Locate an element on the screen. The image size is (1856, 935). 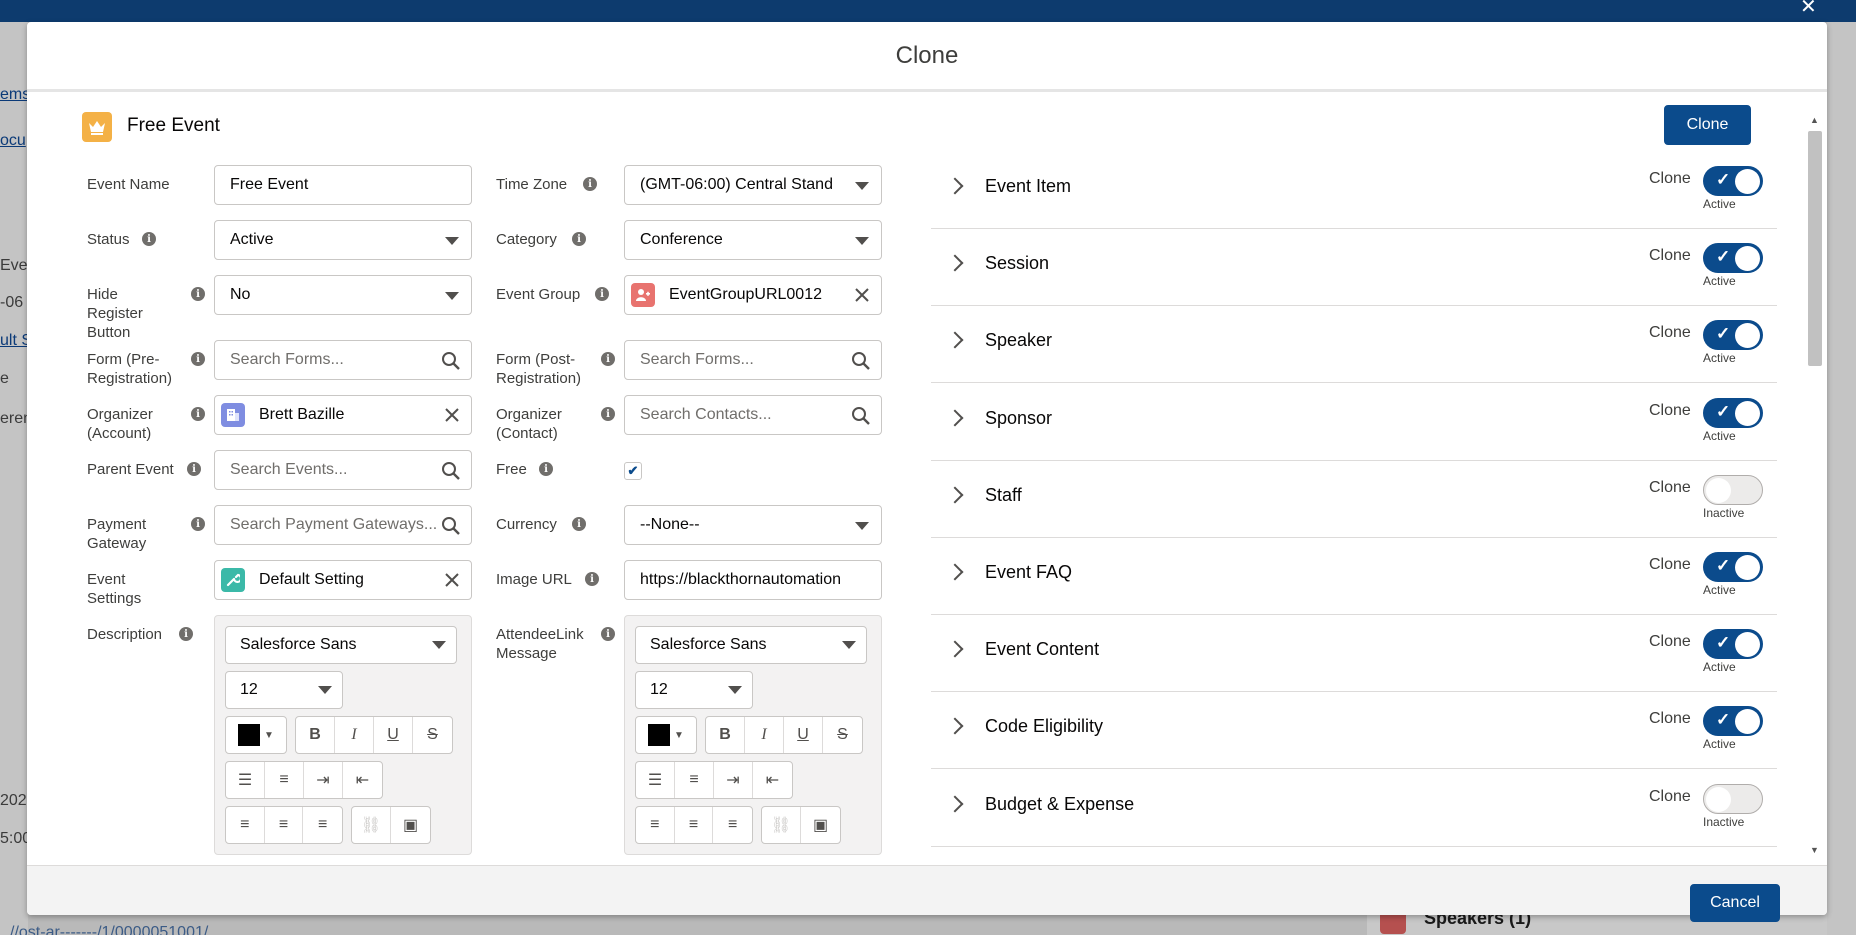
cancel-button: Cancel is located at coordinates (1735, 903).